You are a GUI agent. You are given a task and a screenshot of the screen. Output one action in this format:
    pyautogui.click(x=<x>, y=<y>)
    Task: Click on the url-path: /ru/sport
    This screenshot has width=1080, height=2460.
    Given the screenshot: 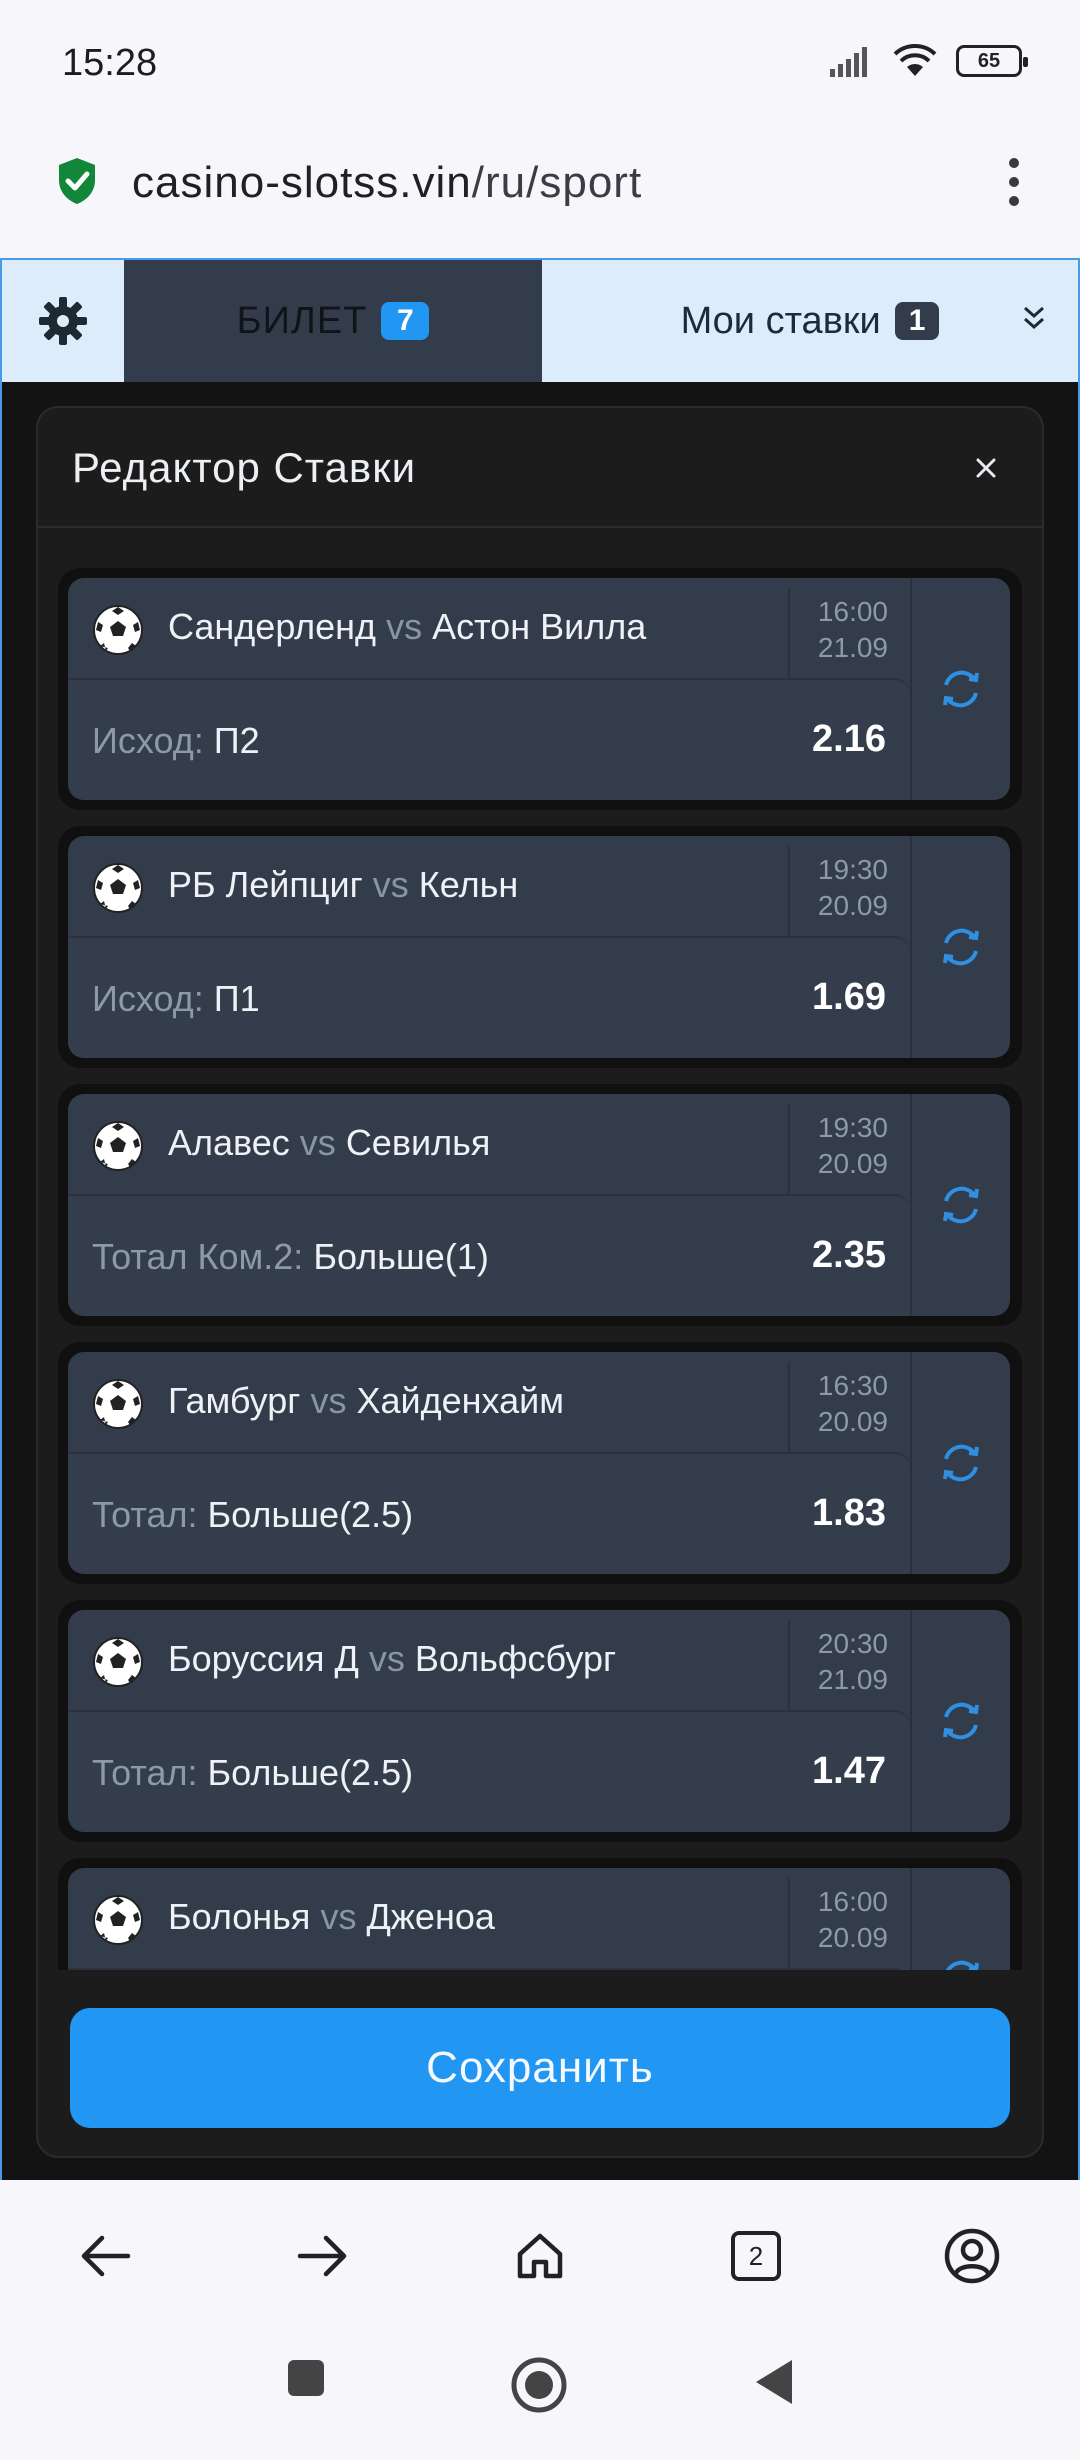 What is the action you would take?
    pyautogui.click(x=557, y=182)
    